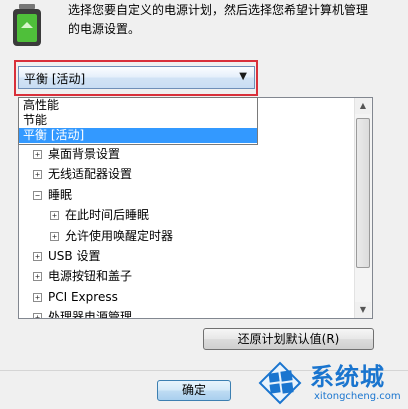 This screenshot has height=409, width=408. What do you see at coordinates (55, 79) in the screenshot?
I see `plan-select-value: 平衡 [活动]` at bounding box center [55, 79].